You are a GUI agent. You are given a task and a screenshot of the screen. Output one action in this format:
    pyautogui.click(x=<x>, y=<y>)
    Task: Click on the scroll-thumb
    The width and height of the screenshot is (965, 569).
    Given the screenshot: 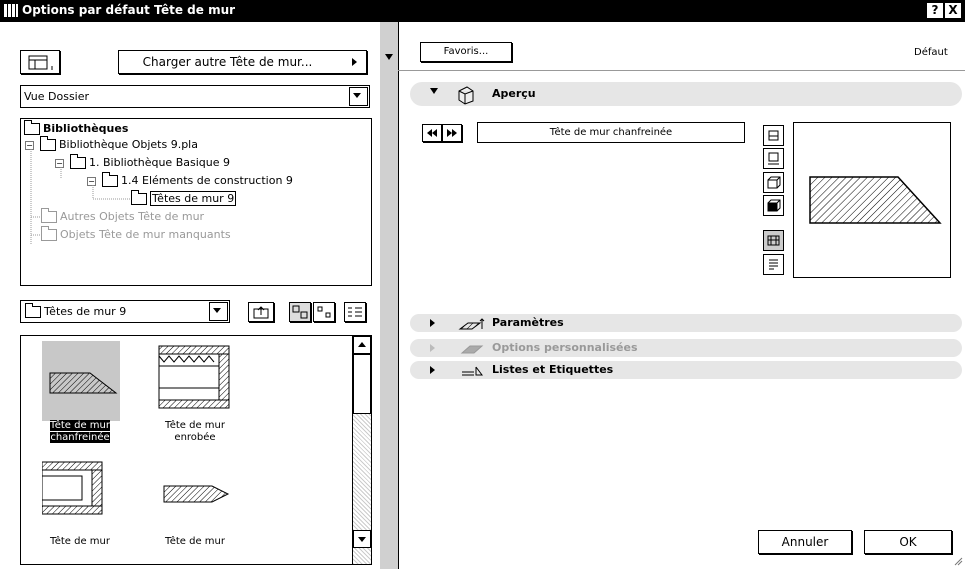 What is the action you would take?
    pyautogui.click(x=362, y=384)
    